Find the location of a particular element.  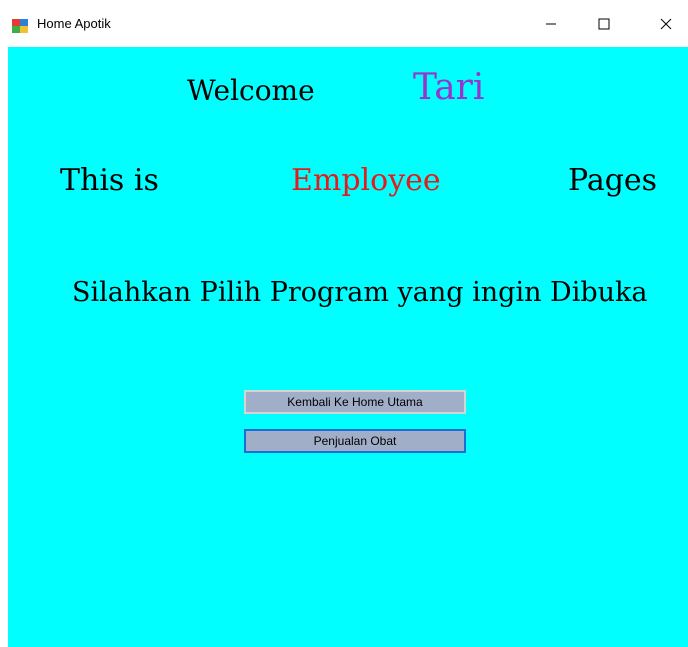

minimize-icon is located at coordinates (551, 23).